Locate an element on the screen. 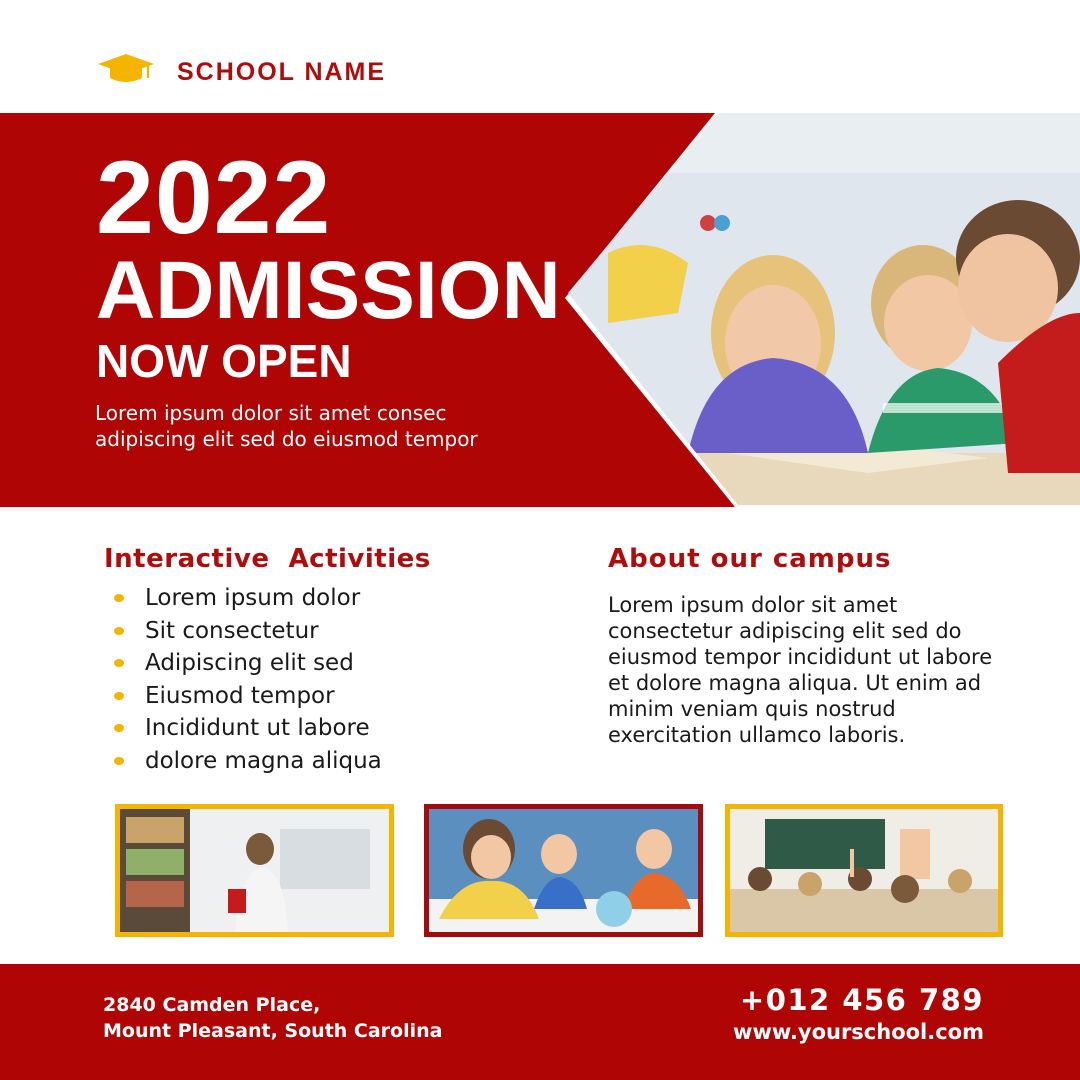 The height and width of the screenshot is (1080, 1080). list-item: Incididunt ut labore is located at coordinates (247, 728).